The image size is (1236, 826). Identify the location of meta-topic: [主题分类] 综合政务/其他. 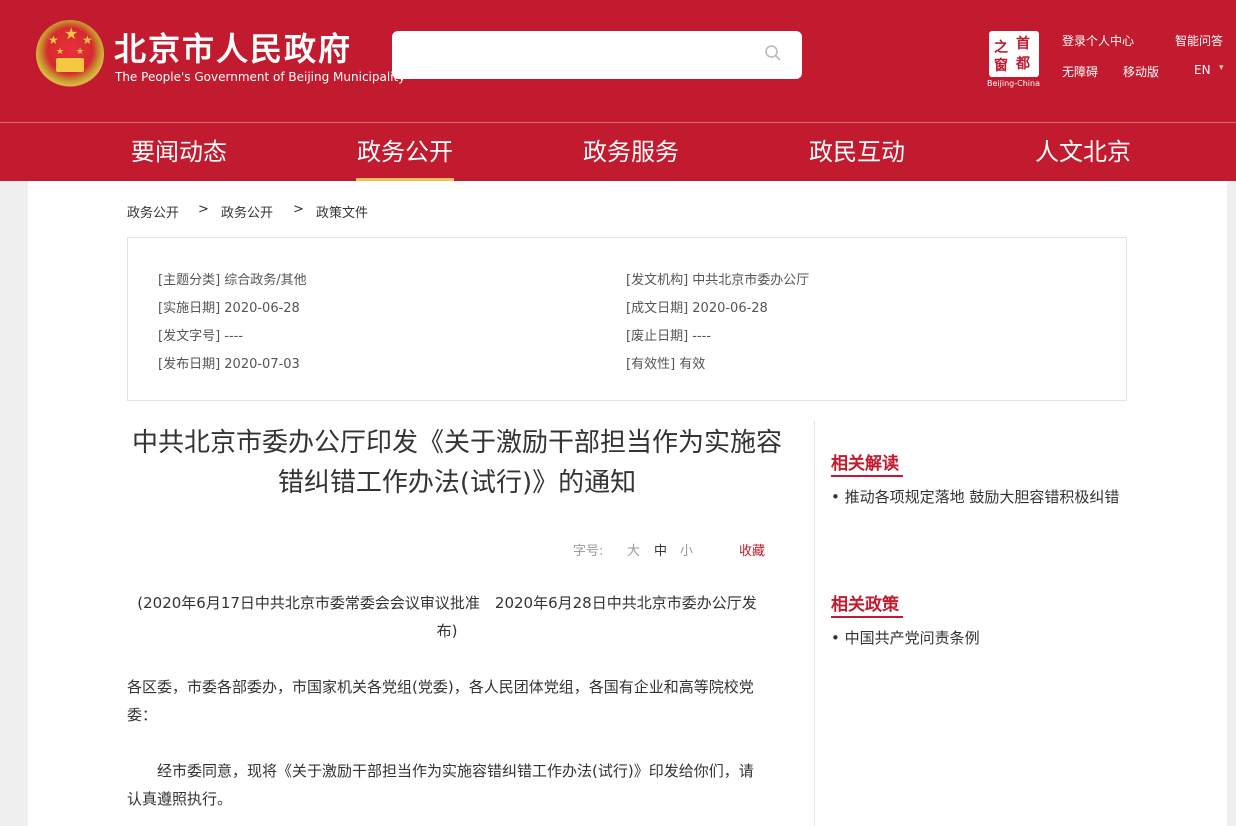
(232, 280).